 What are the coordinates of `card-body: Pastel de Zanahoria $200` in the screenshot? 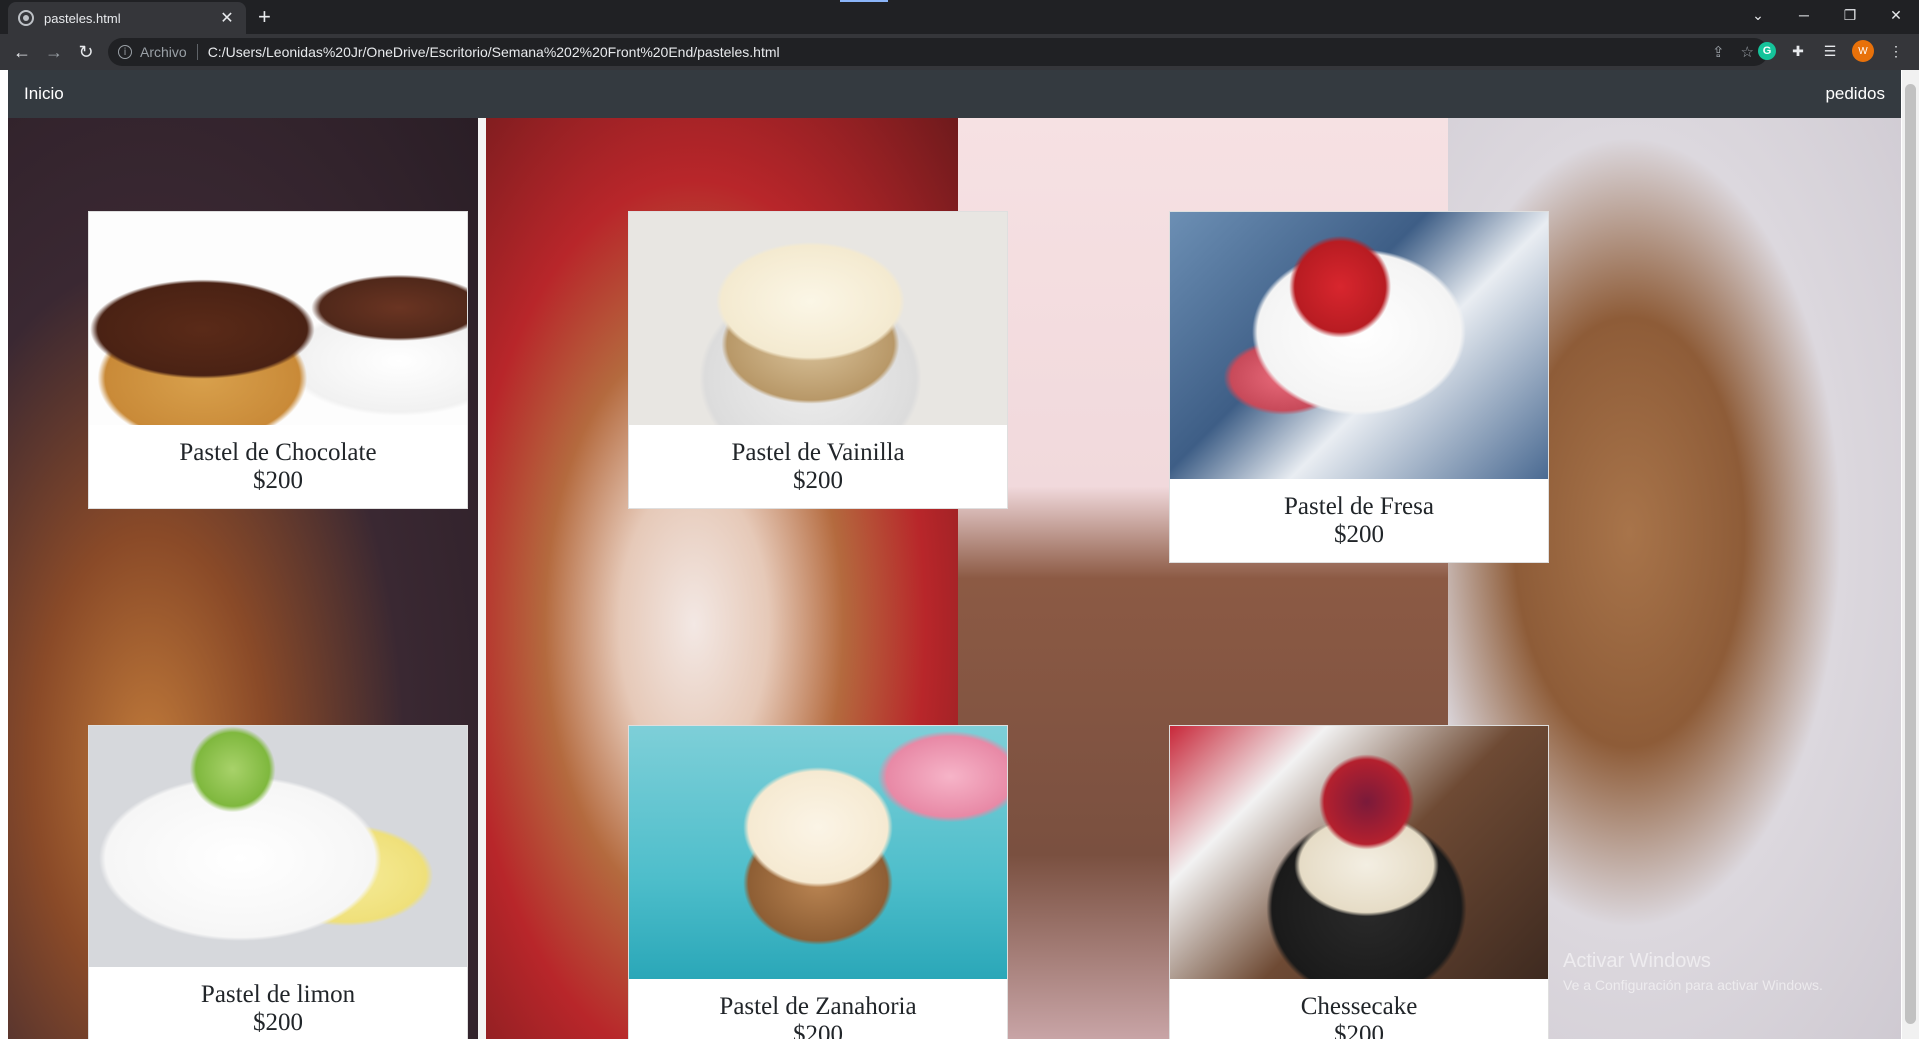 It's located at (818, 1009).